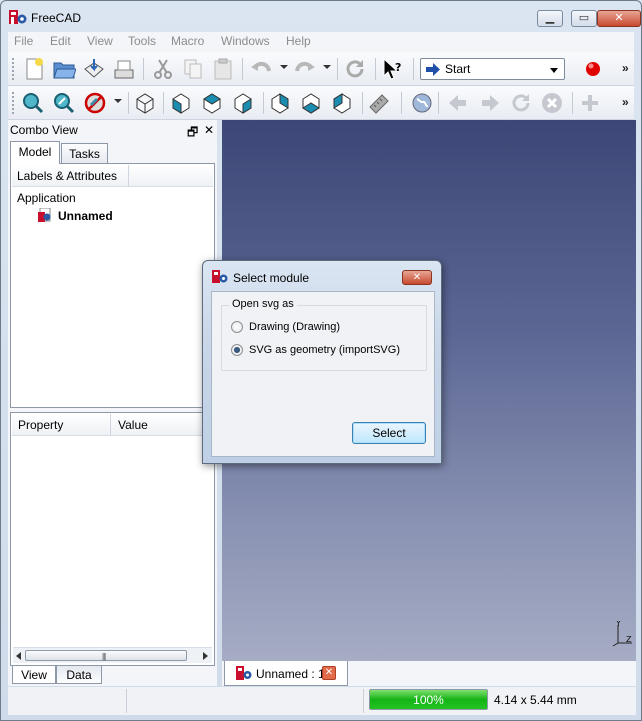 The image size is (642, 721). Describe the element at coordinates (458, 69) in the screenshot. I see `workbench-selected-label: Start` at that location.